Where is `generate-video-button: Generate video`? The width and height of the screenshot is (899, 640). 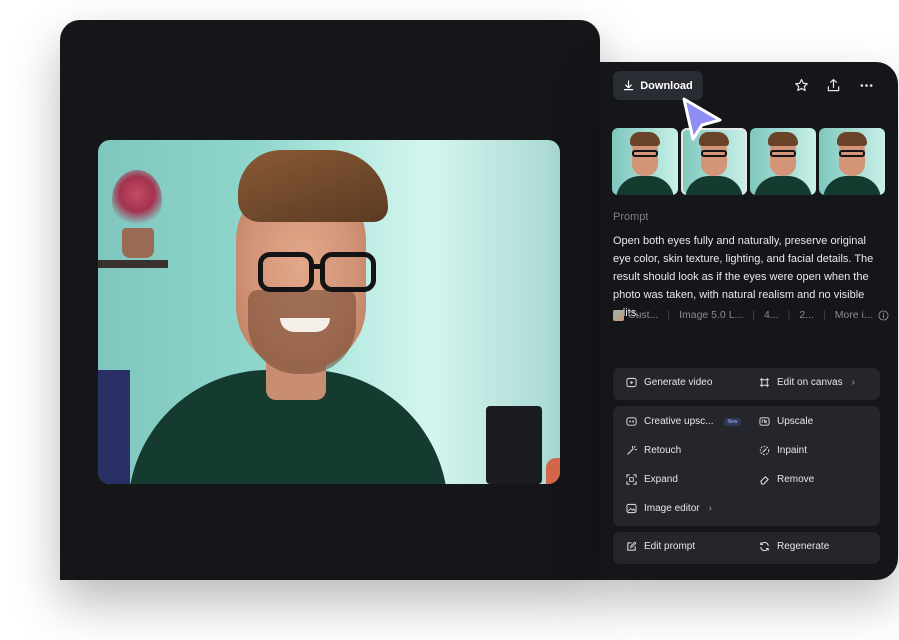
generate-video-button: Generate video is located at coordinates (669, 382).